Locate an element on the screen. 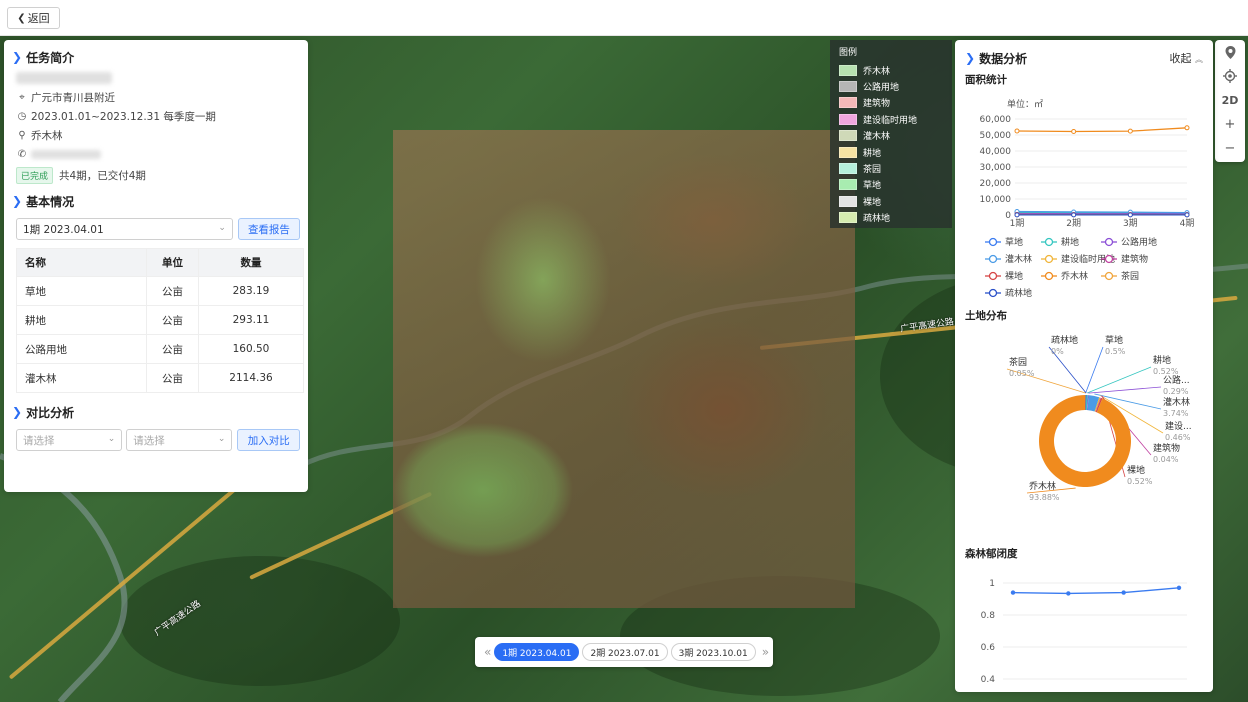 Image resolution: width=1248 pixels, height=702 pixels. y-tick-label: 40,000 is located at coordinates (996, 152).